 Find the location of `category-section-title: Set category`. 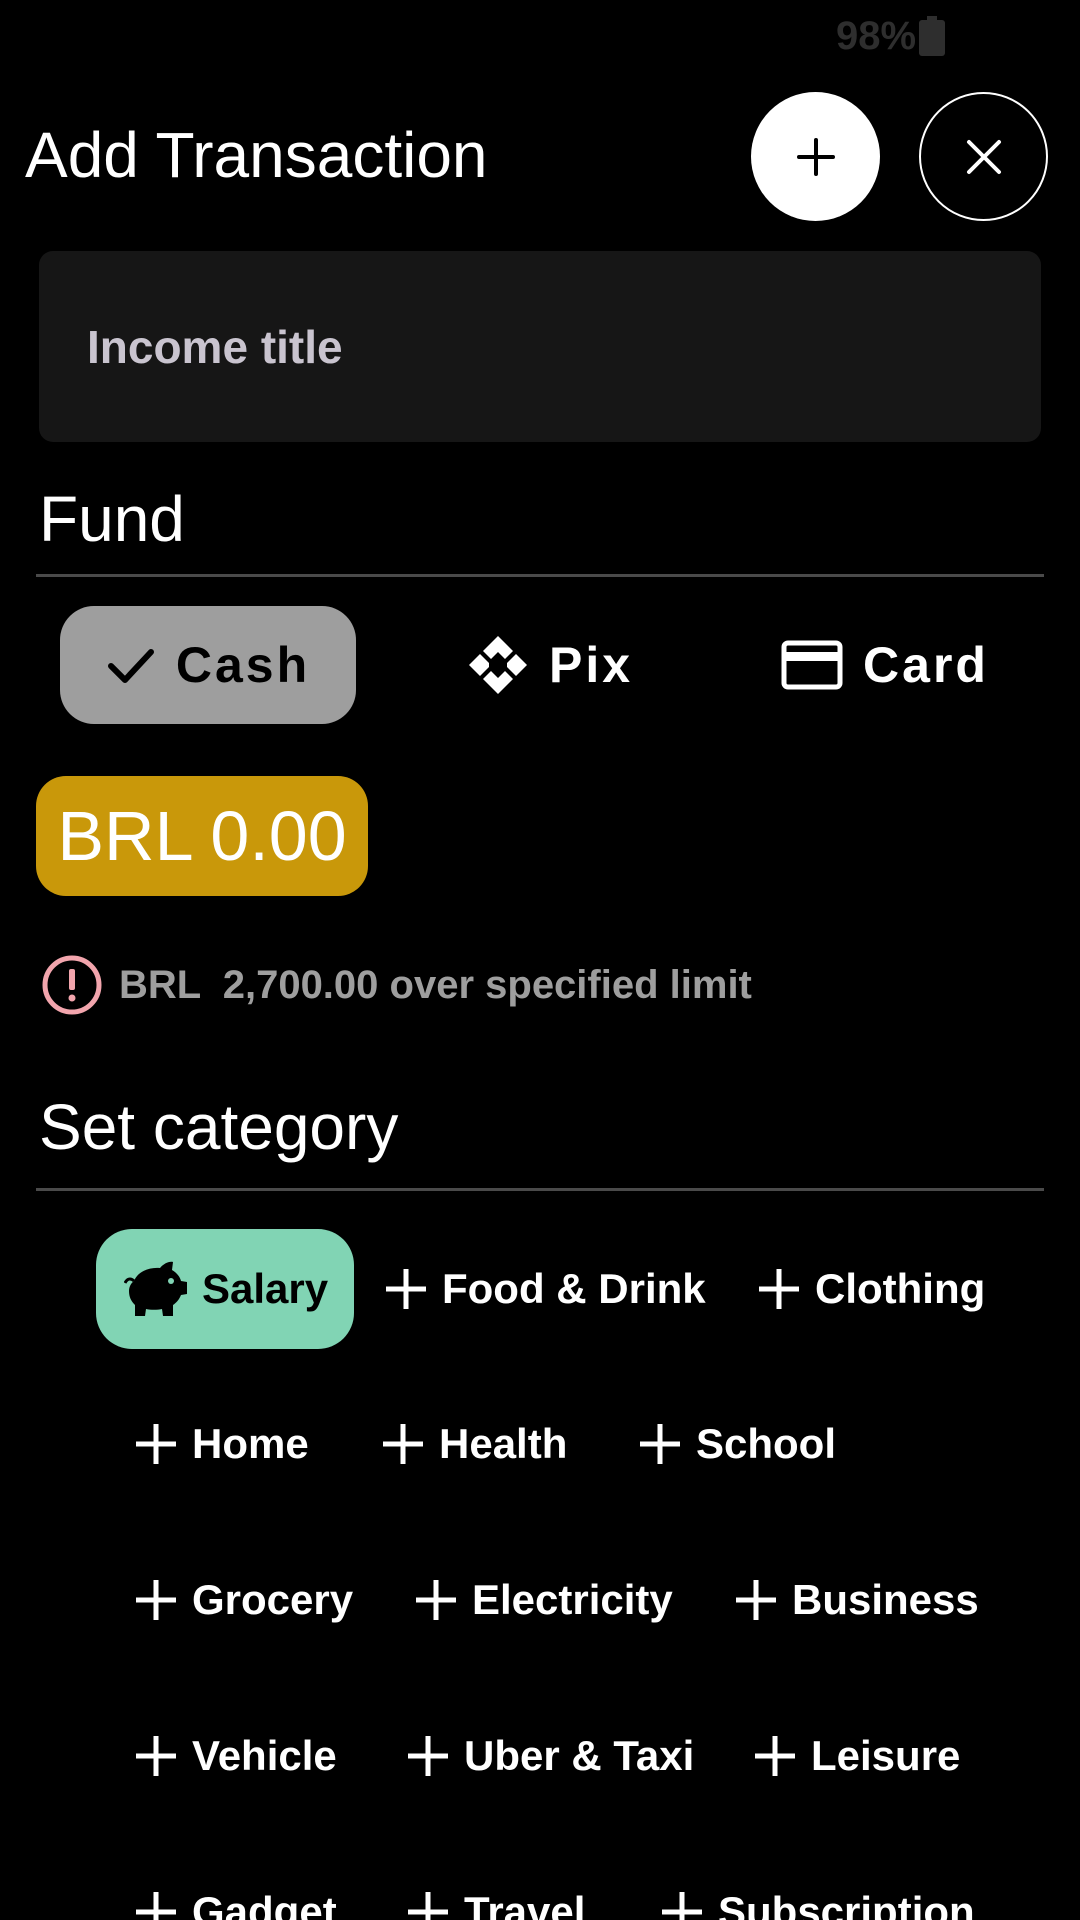

category-section-title: Set category is located at coordinates (219, 1127).